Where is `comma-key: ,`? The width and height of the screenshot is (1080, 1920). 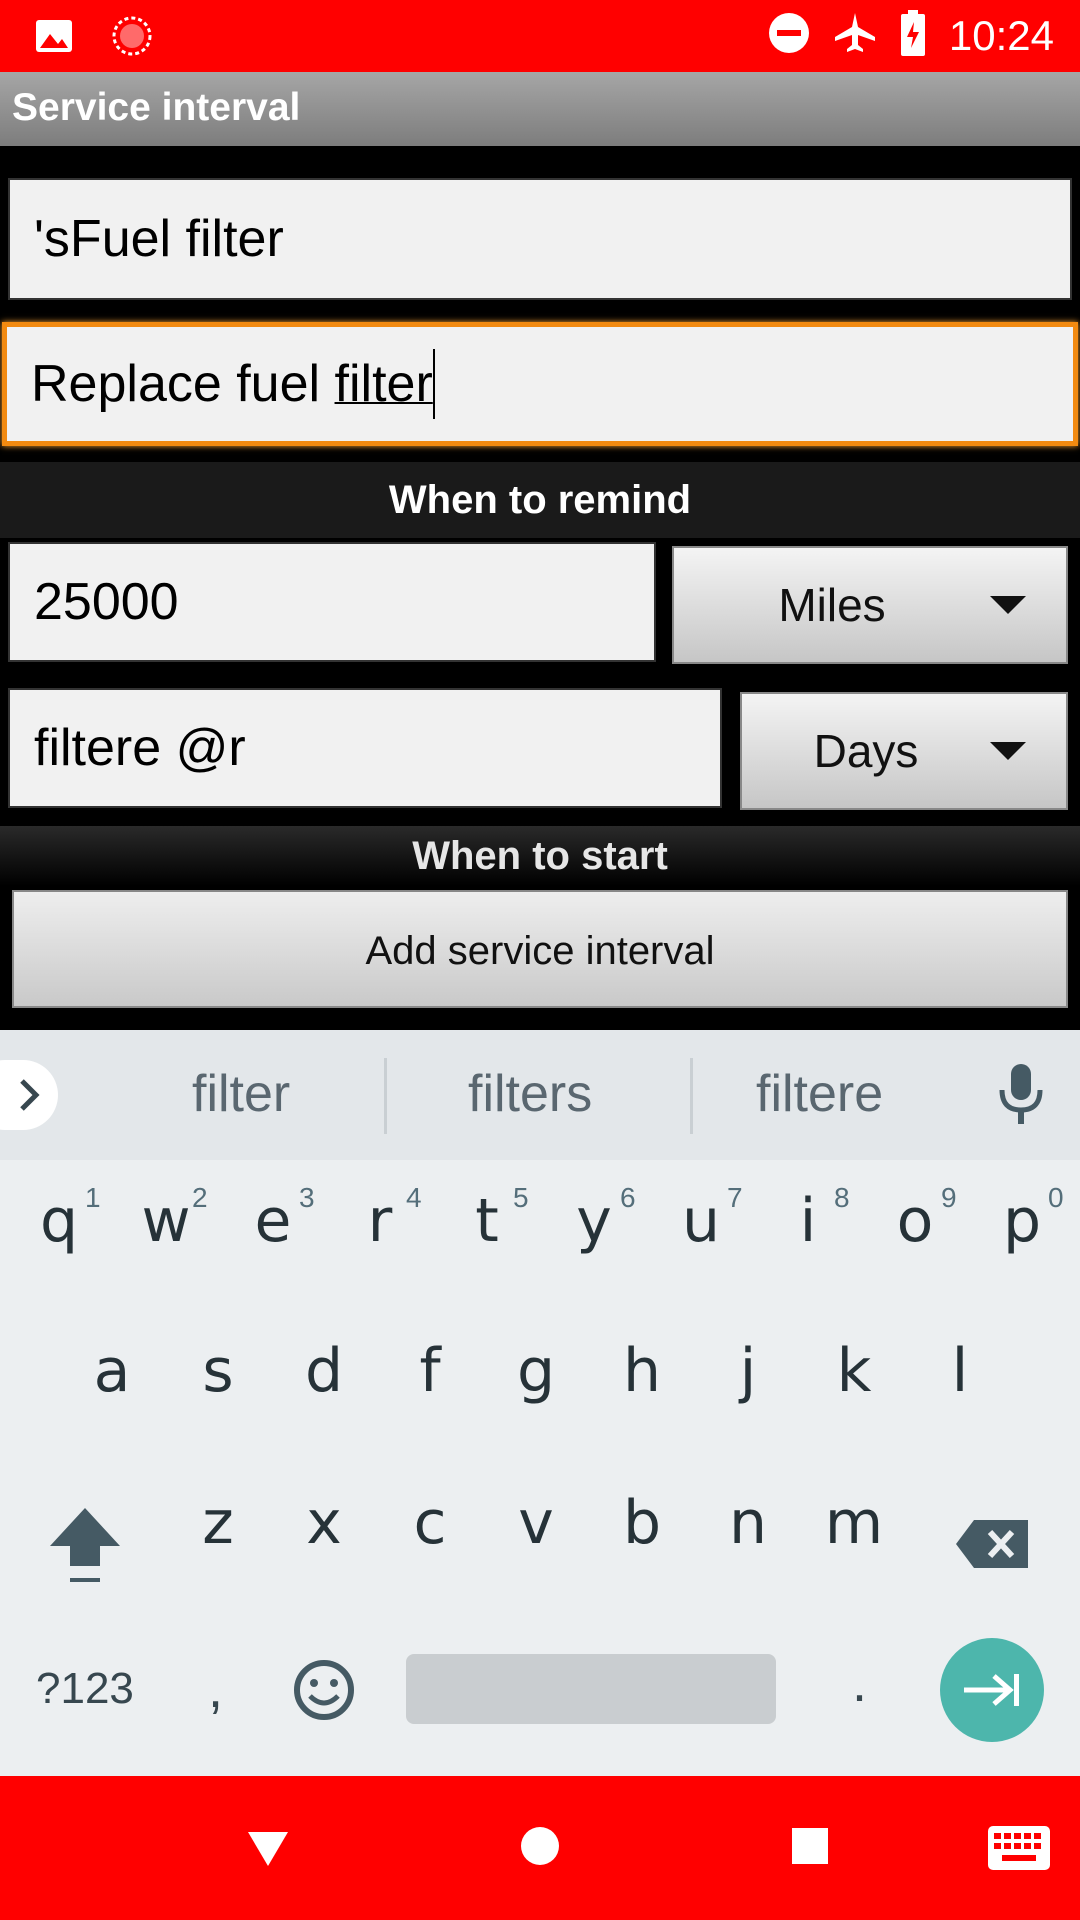
comma-key: , is located at coordinates (215, 1689).